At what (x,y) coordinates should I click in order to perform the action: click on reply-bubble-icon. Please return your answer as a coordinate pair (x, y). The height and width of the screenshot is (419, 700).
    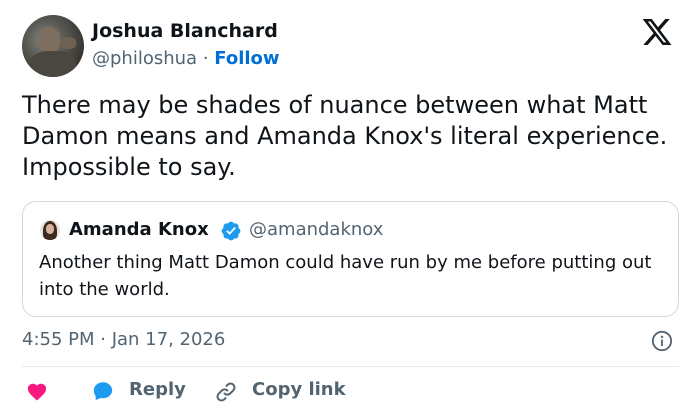
    Looking at the image, I should click on (103, 391).